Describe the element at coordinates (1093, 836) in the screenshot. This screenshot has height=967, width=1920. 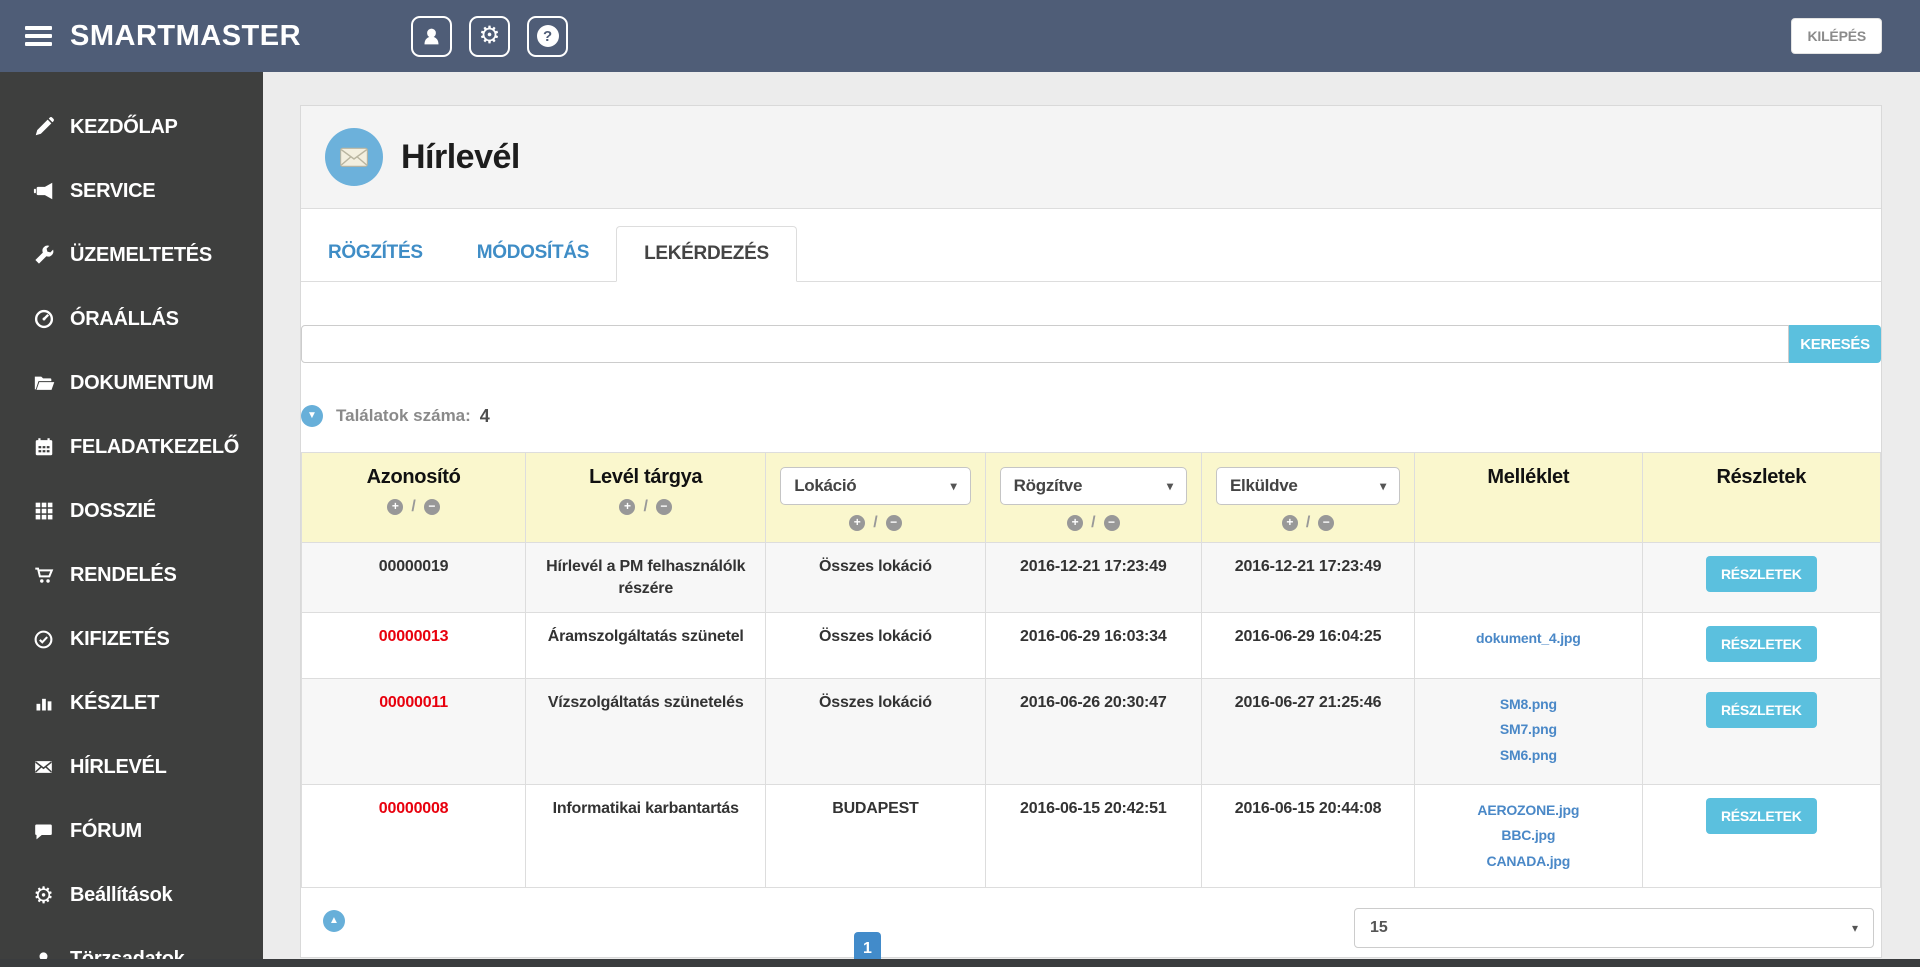
I see `recorded-cell: 2016-06-15 20:42:51` at that location.